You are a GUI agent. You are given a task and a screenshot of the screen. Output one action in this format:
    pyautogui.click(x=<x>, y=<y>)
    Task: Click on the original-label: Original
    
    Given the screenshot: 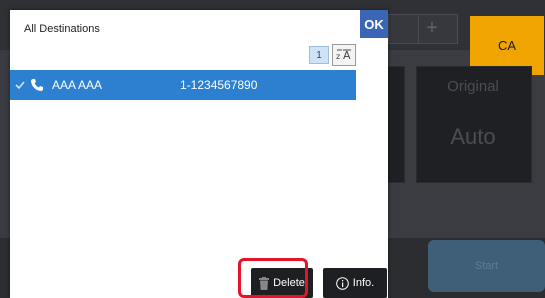 What is the action you would take?
    pyautogui.click(x=473, y=86)
    